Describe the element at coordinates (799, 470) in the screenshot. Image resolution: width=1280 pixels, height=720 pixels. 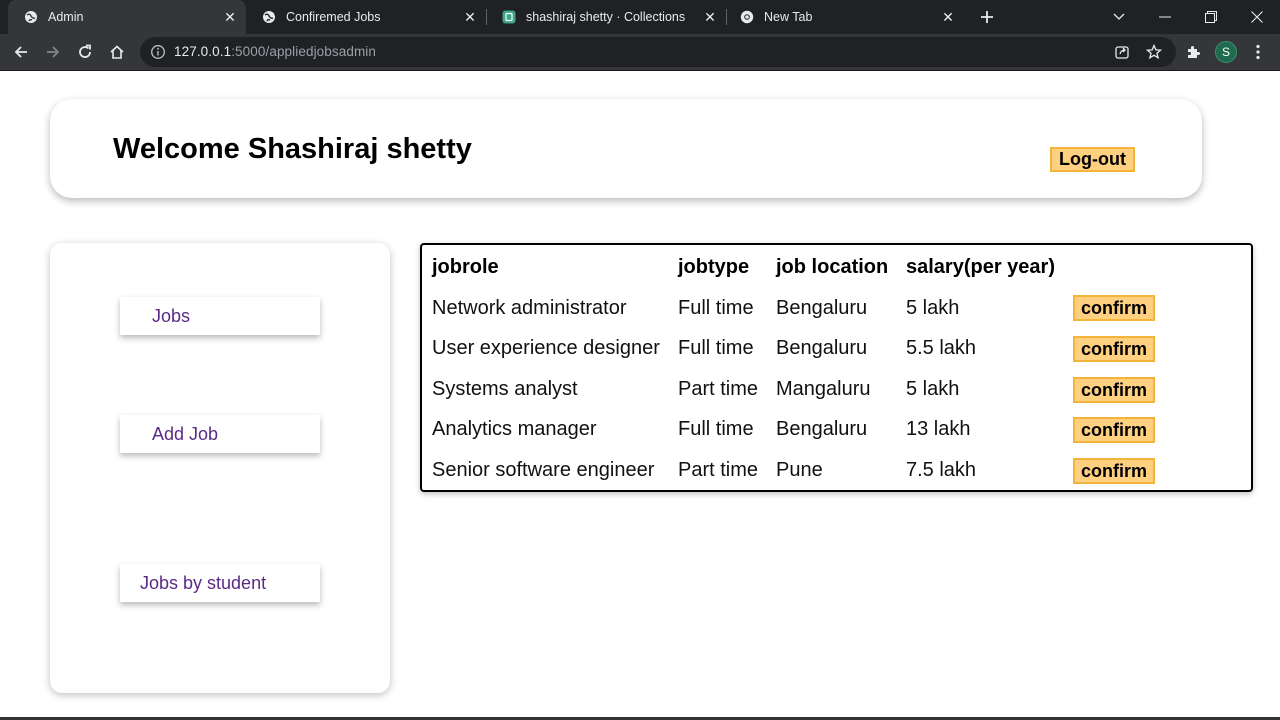
I see `cell-location: Pune` at that location.